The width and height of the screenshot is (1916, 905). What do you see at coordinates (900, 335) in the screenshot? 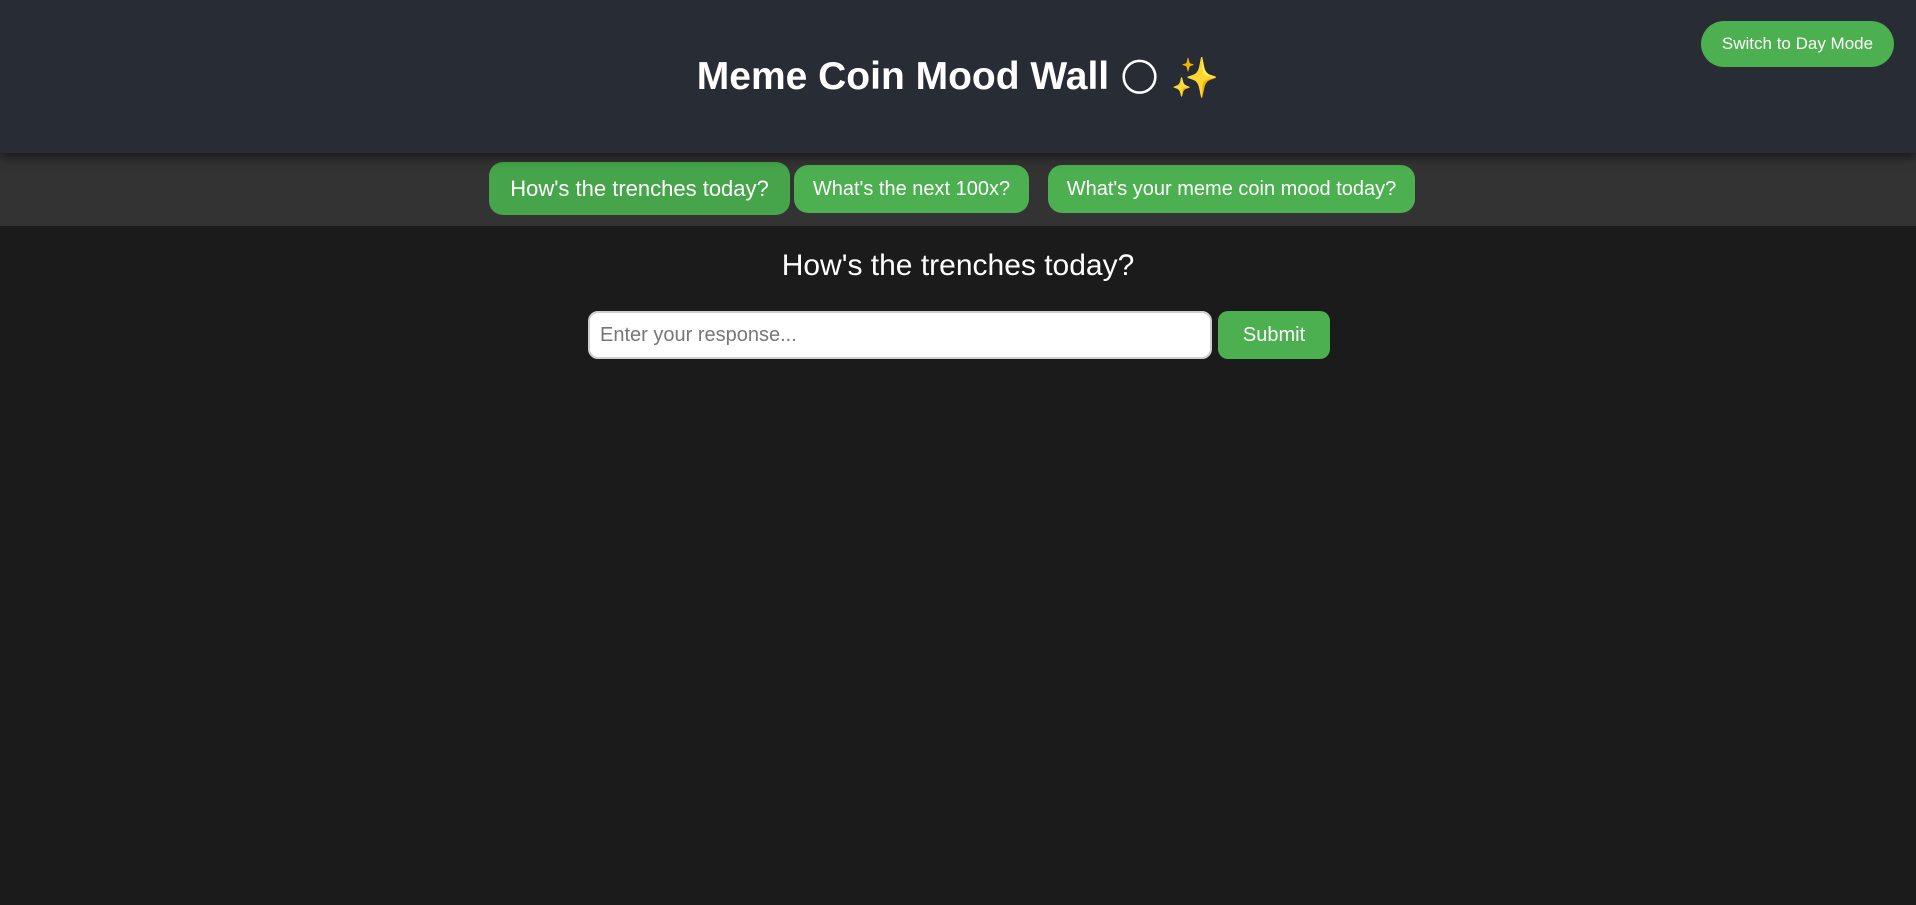
I see `response-input` at bounding box center [900, 335].